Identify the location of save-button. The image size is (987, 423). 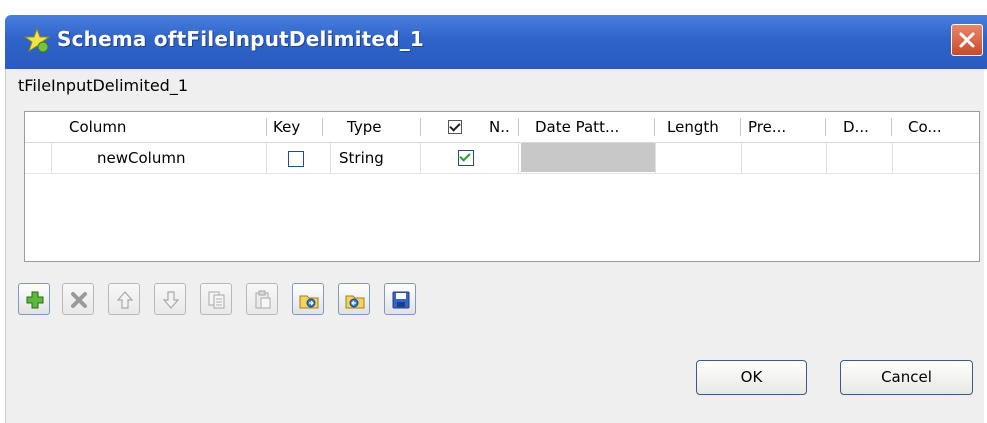
(400, 299).